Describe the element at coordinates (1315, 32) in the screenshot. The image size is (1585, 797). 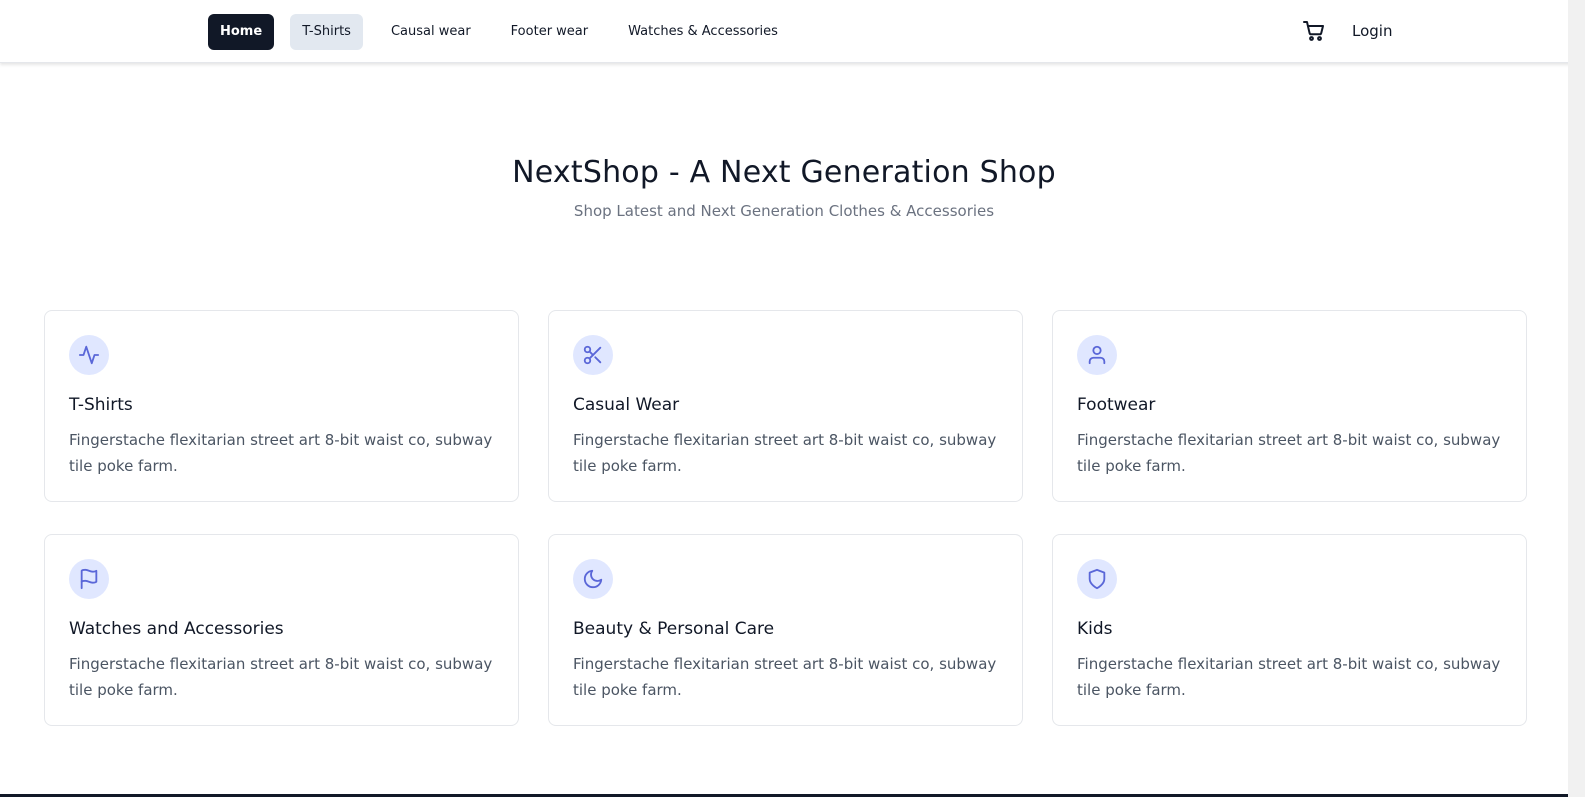
I see `cart-icon` at that location.